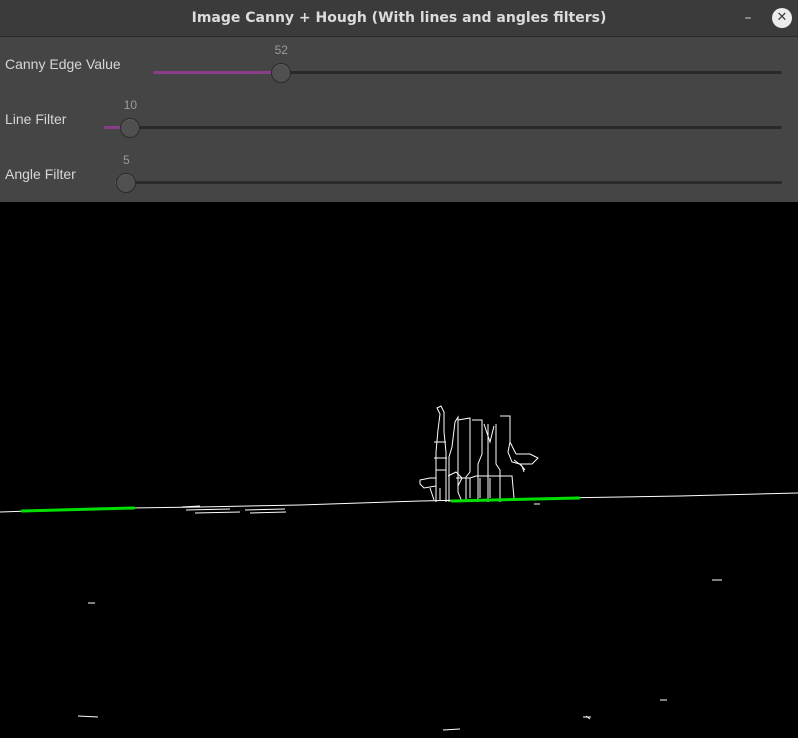  What do you see at coordinates (217, 72) in the screenshot?
I see `canny-edge-fill` at bounding box center [217, 72].